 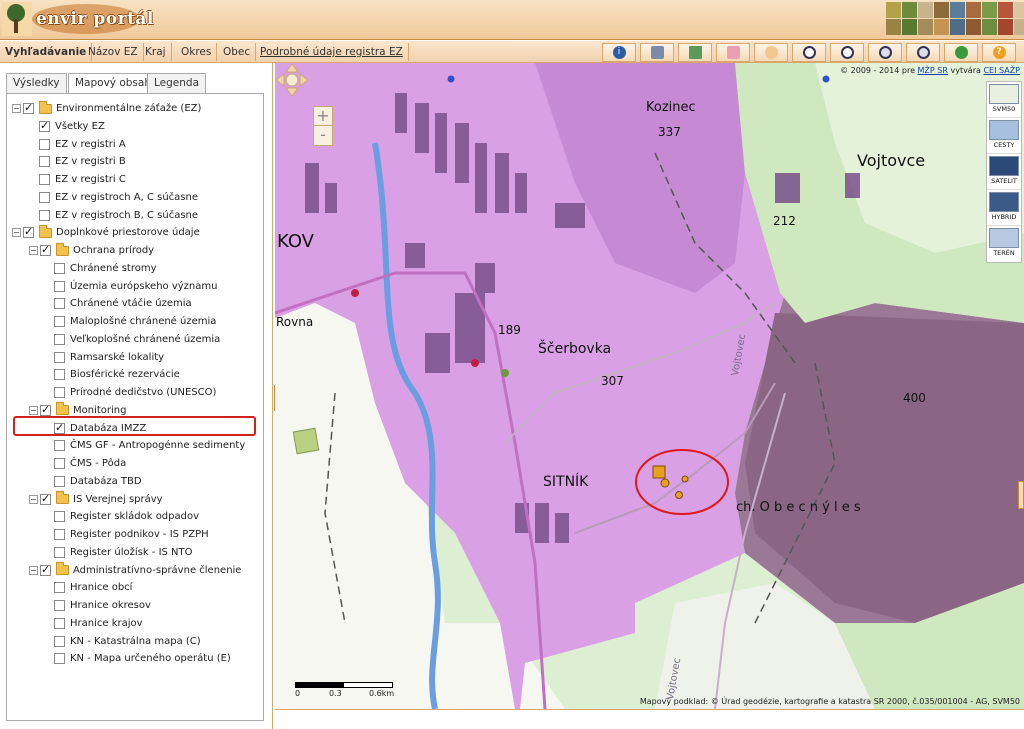 I want to click on tree-layer: Hranice krajov, so click(x=98, y=623).